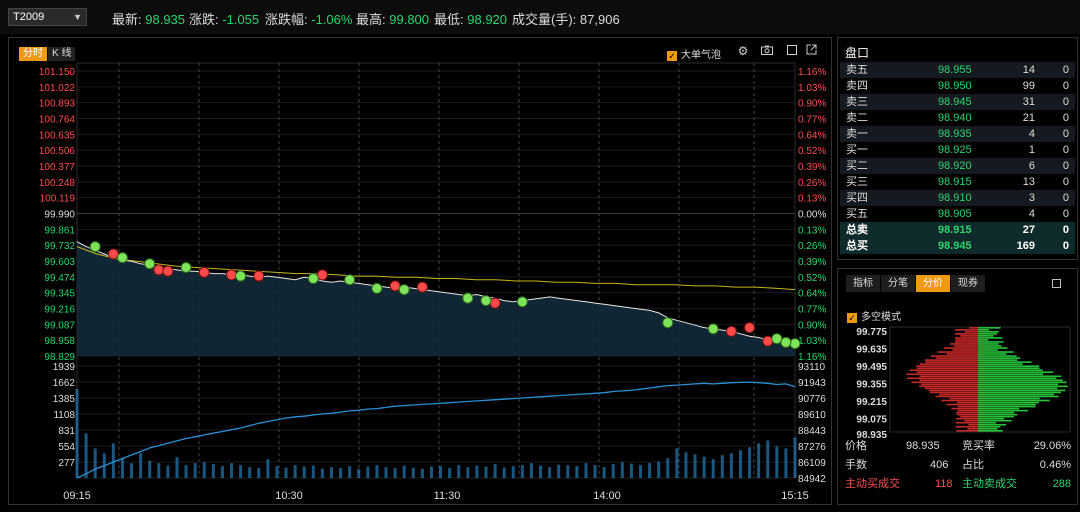 This screenshot has width=1080, height=512. I want to click on order-level-name: 卖二, so click(857, 118).